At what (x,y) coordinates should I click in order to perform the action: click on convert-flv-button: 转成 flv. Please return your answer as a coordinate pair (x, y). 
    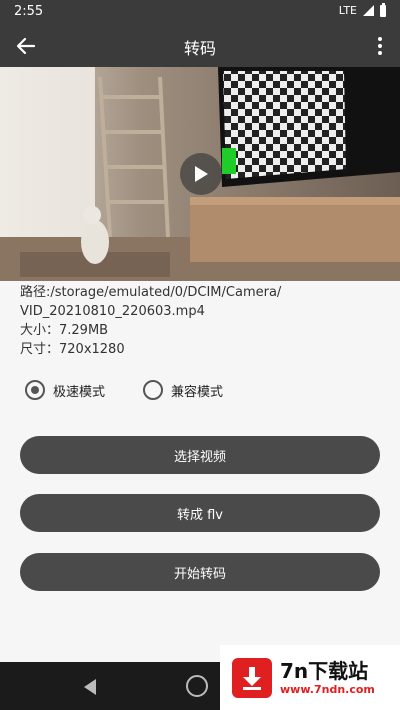
    Looking at the image, I should click on (200, 513).